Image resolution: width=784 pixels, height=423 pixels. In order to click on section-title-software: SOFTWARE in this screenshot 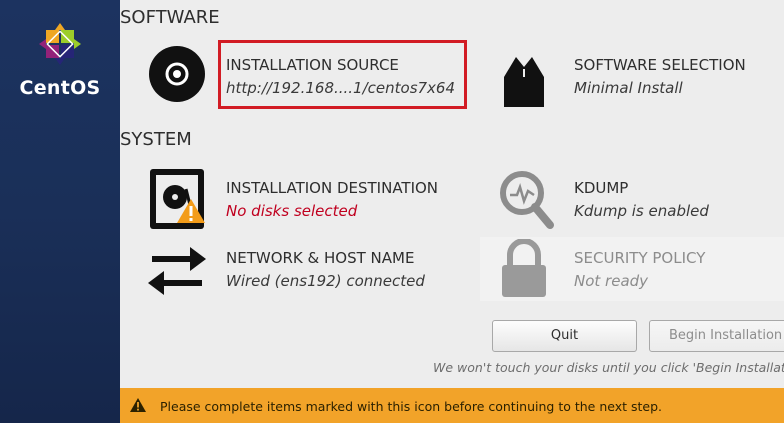, I will do `click(170, 17)`.